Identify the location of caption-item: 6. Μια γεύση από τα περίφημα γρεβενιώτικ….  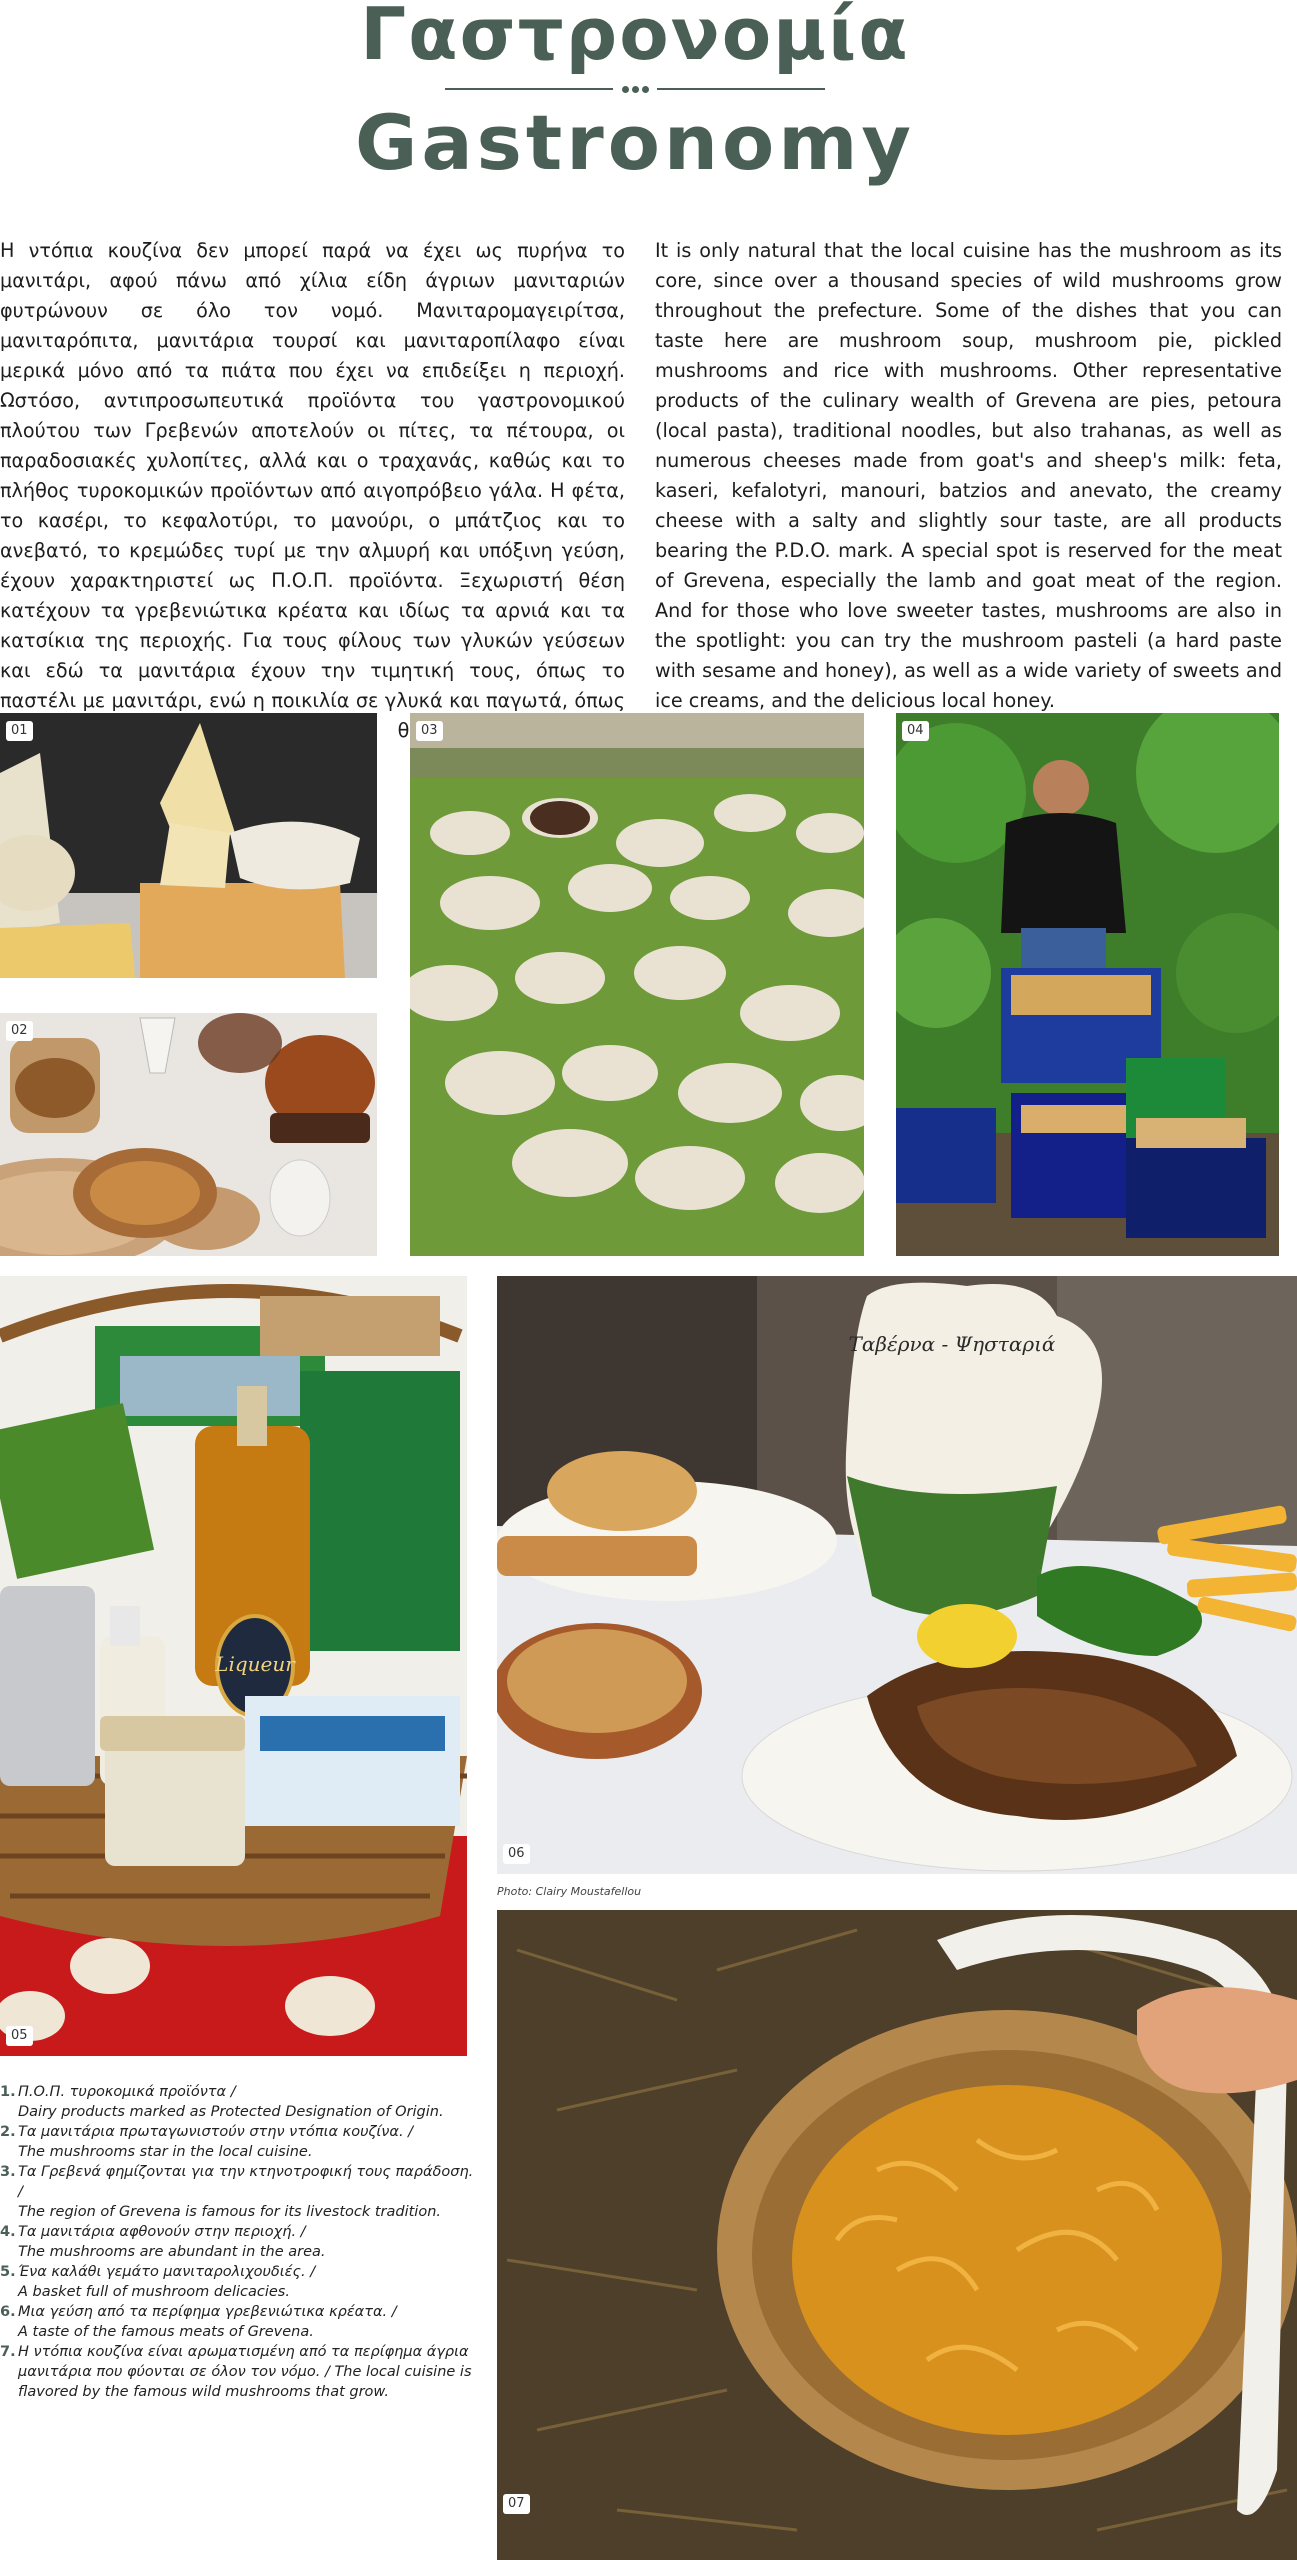
(198, 2322).